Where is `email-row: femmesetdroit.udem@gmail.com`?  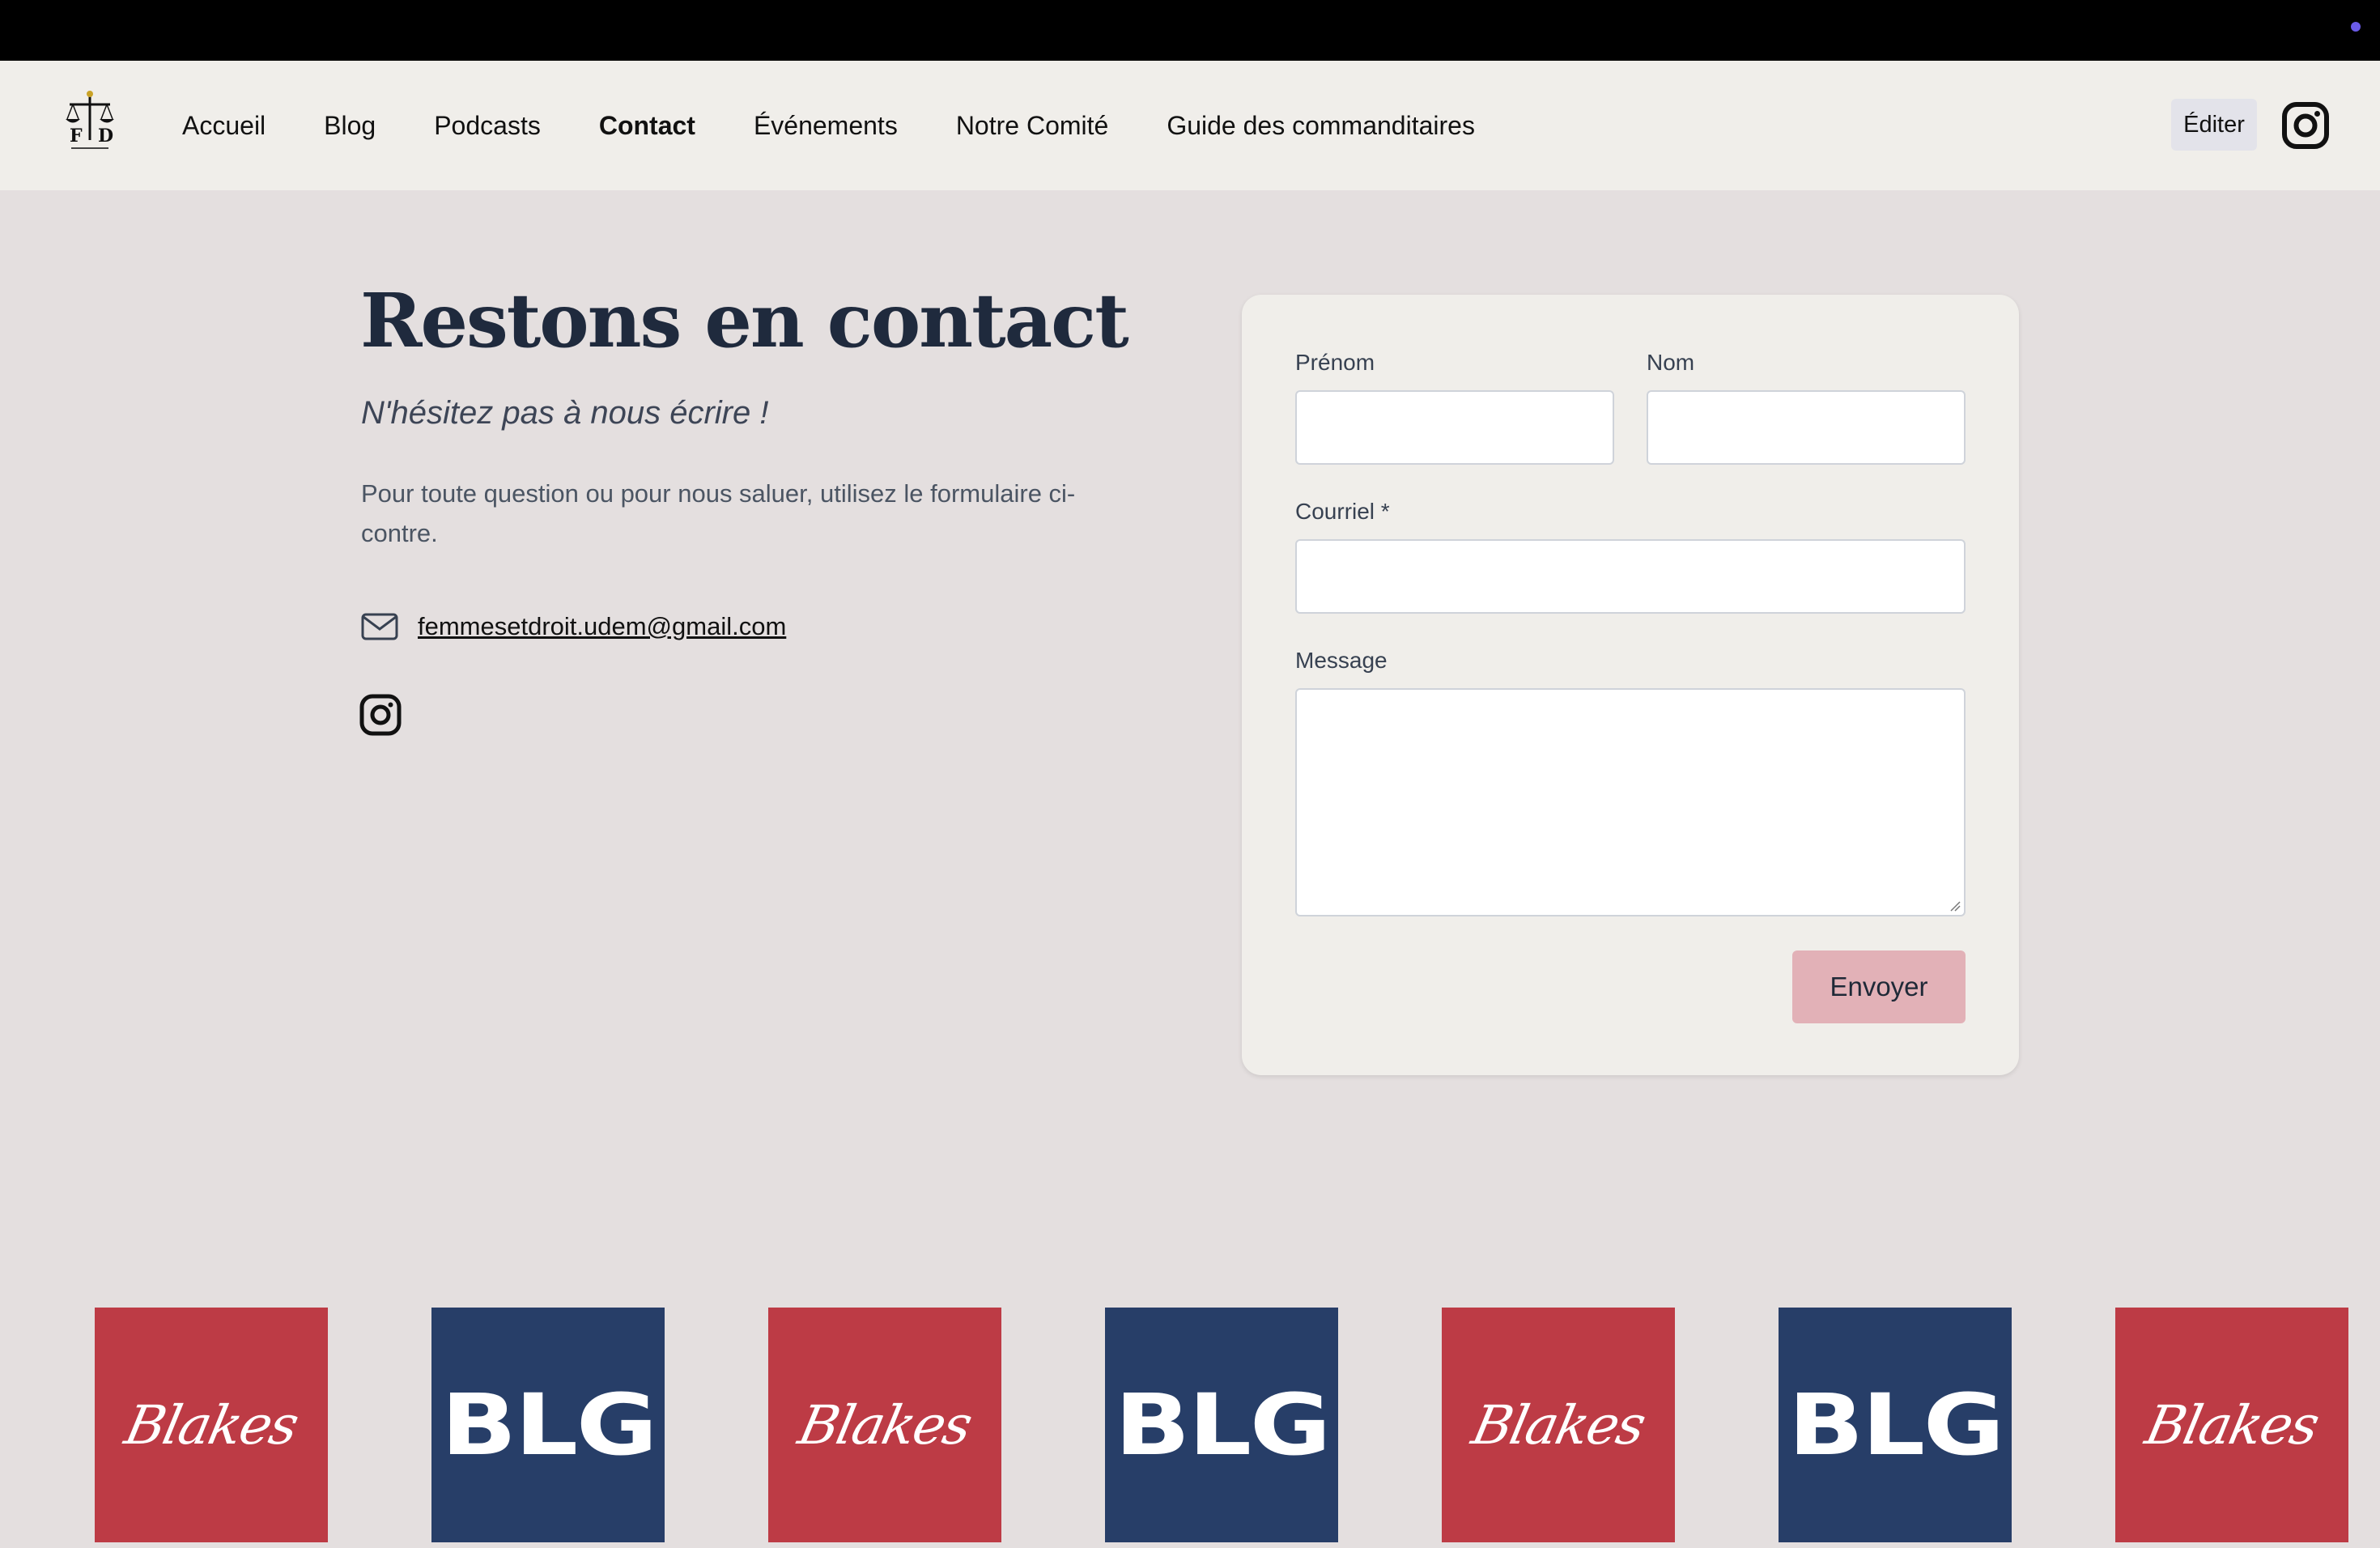
email-row: femmesetdroit.udem@gmail.com is located at coordinates (573, 627).